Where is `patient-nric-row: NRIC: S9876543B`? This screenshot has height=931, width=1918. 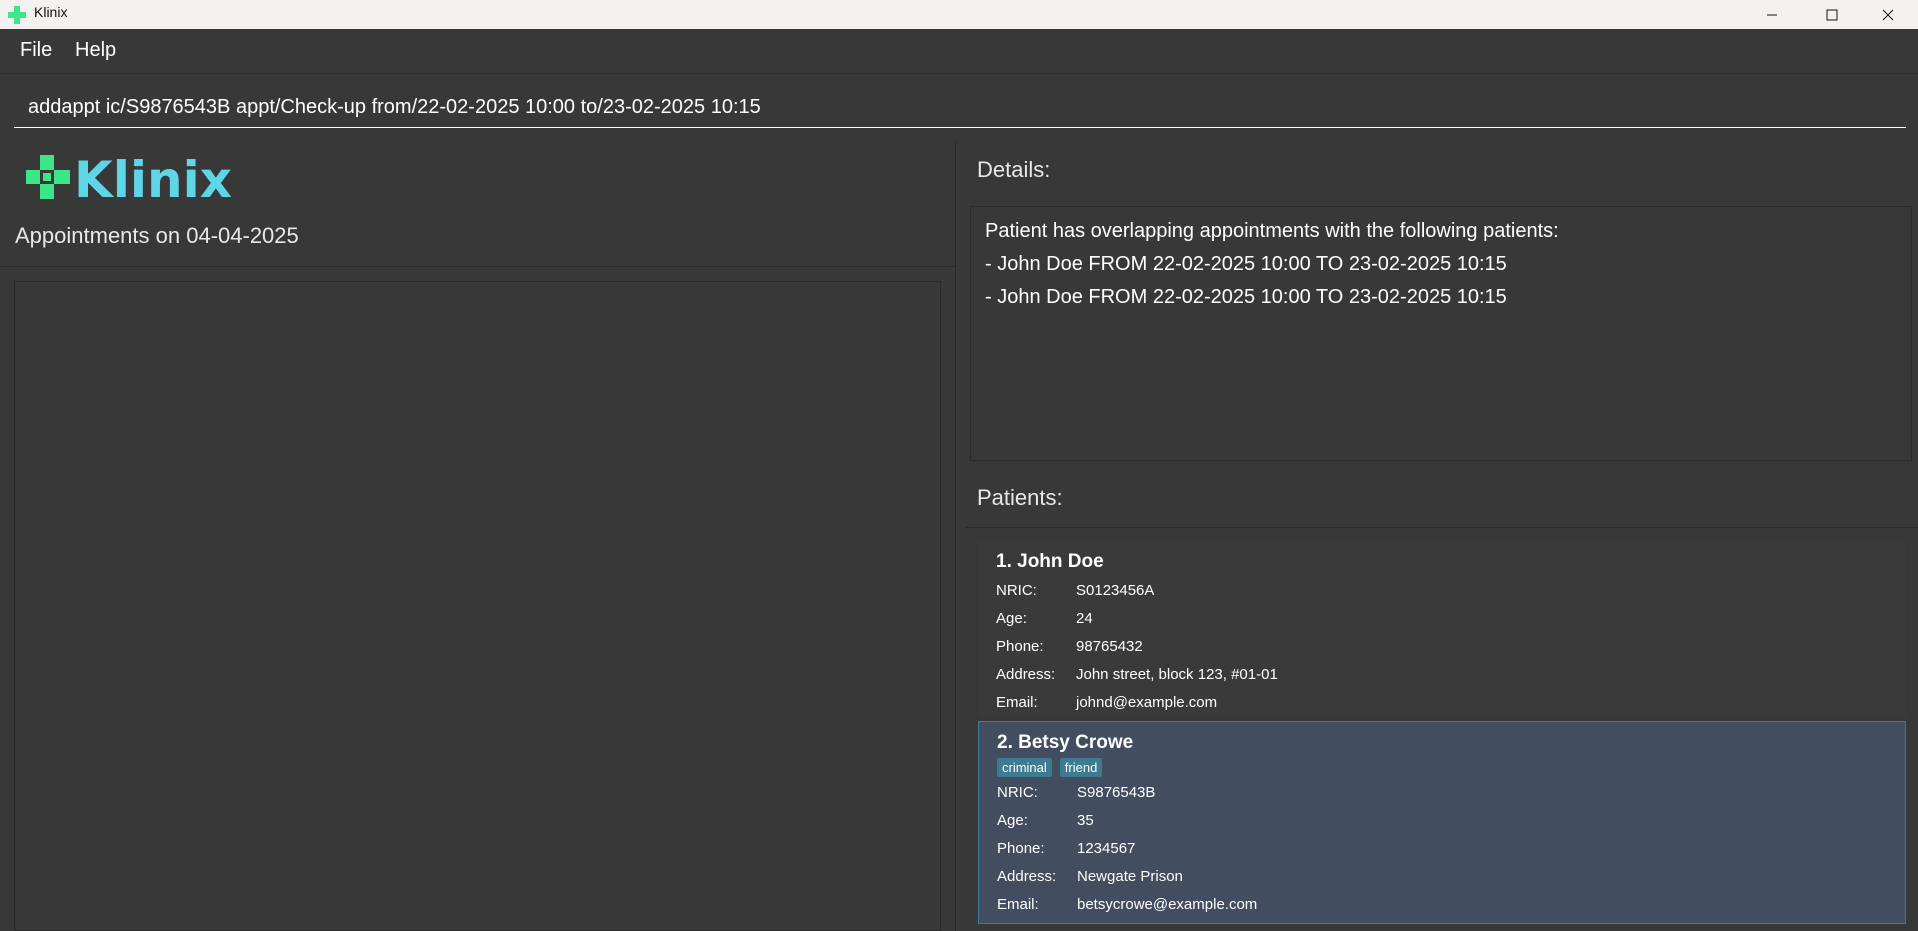 patient-nric-row: NRIC: S9876543B is located at coordinates (1442, 793).